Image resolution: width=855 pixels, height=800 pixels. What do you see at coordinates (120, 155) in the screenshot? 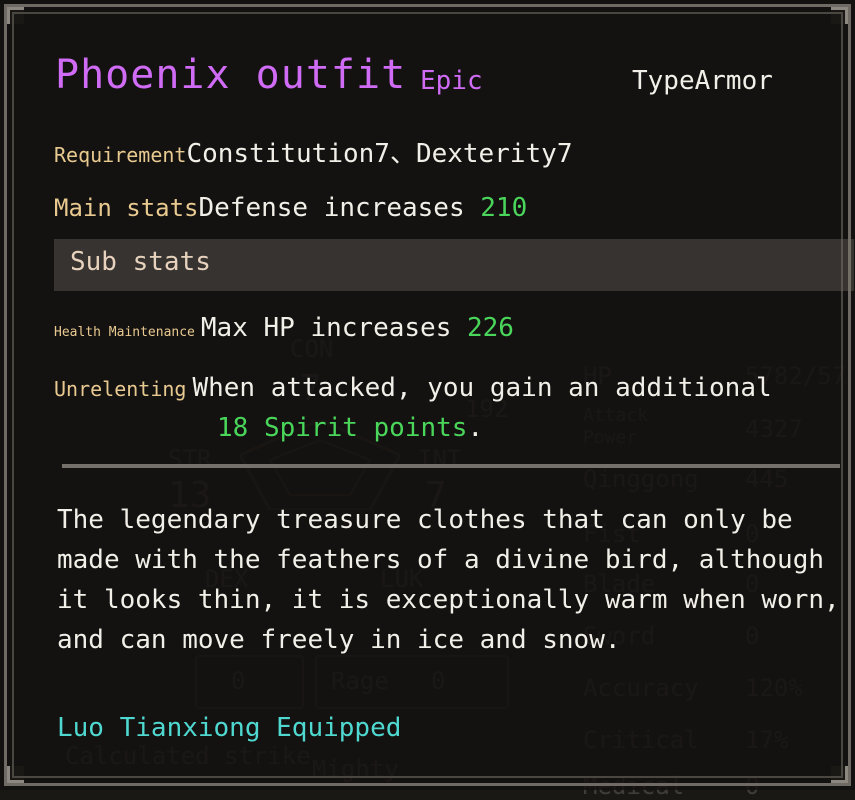
I see `requirement-label: Requirement` at bounding box center [120, 155].